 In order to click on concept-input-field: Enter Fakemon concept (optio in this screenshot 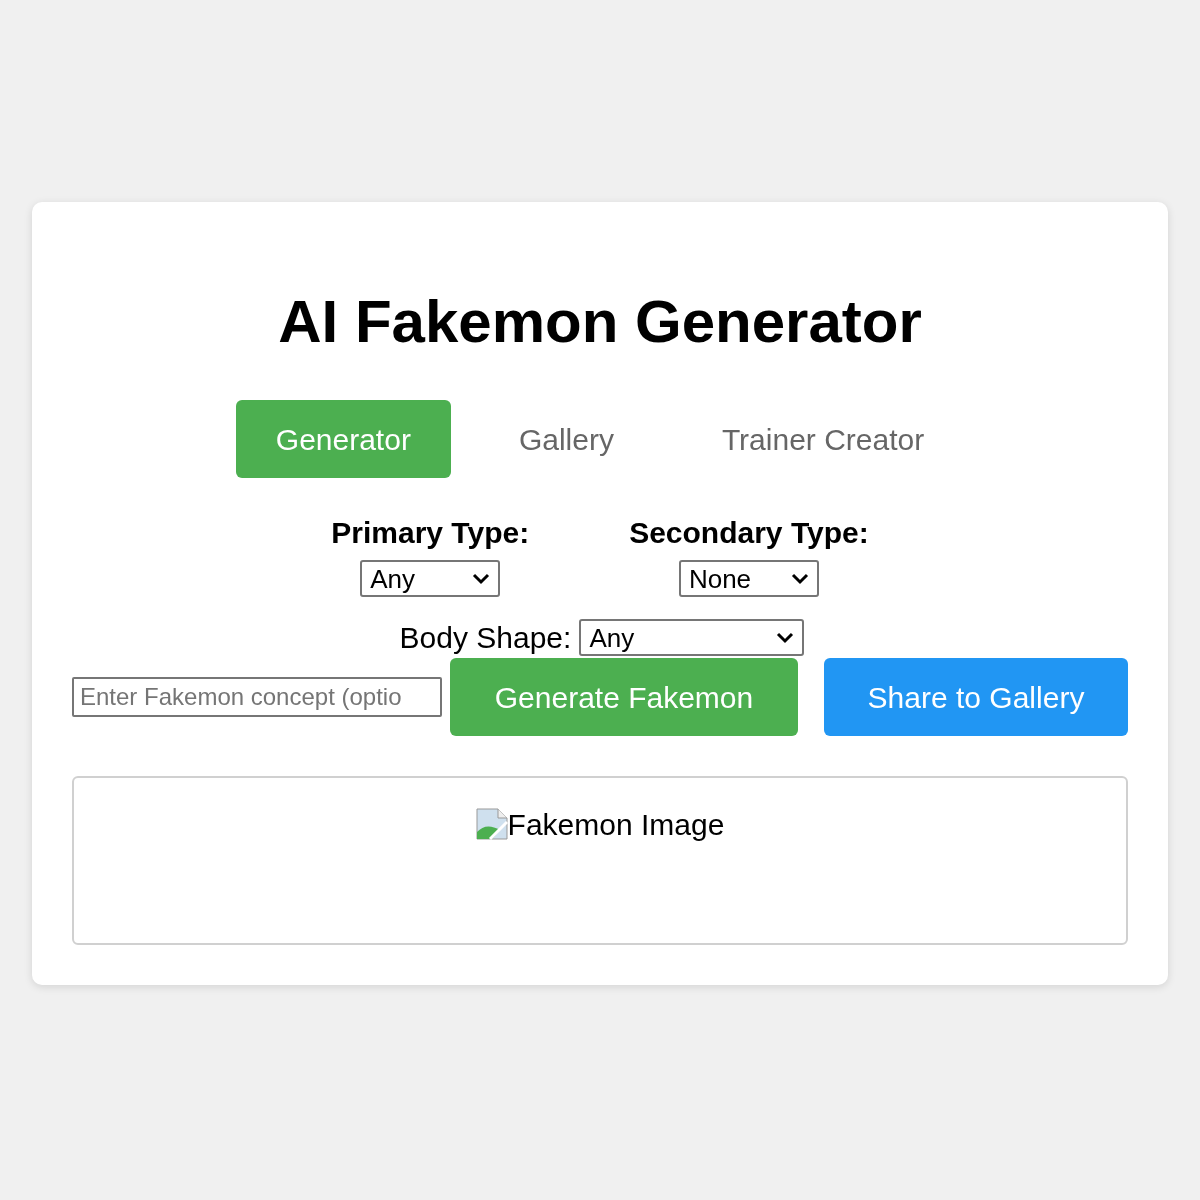, I will do `click(257, 697)`.